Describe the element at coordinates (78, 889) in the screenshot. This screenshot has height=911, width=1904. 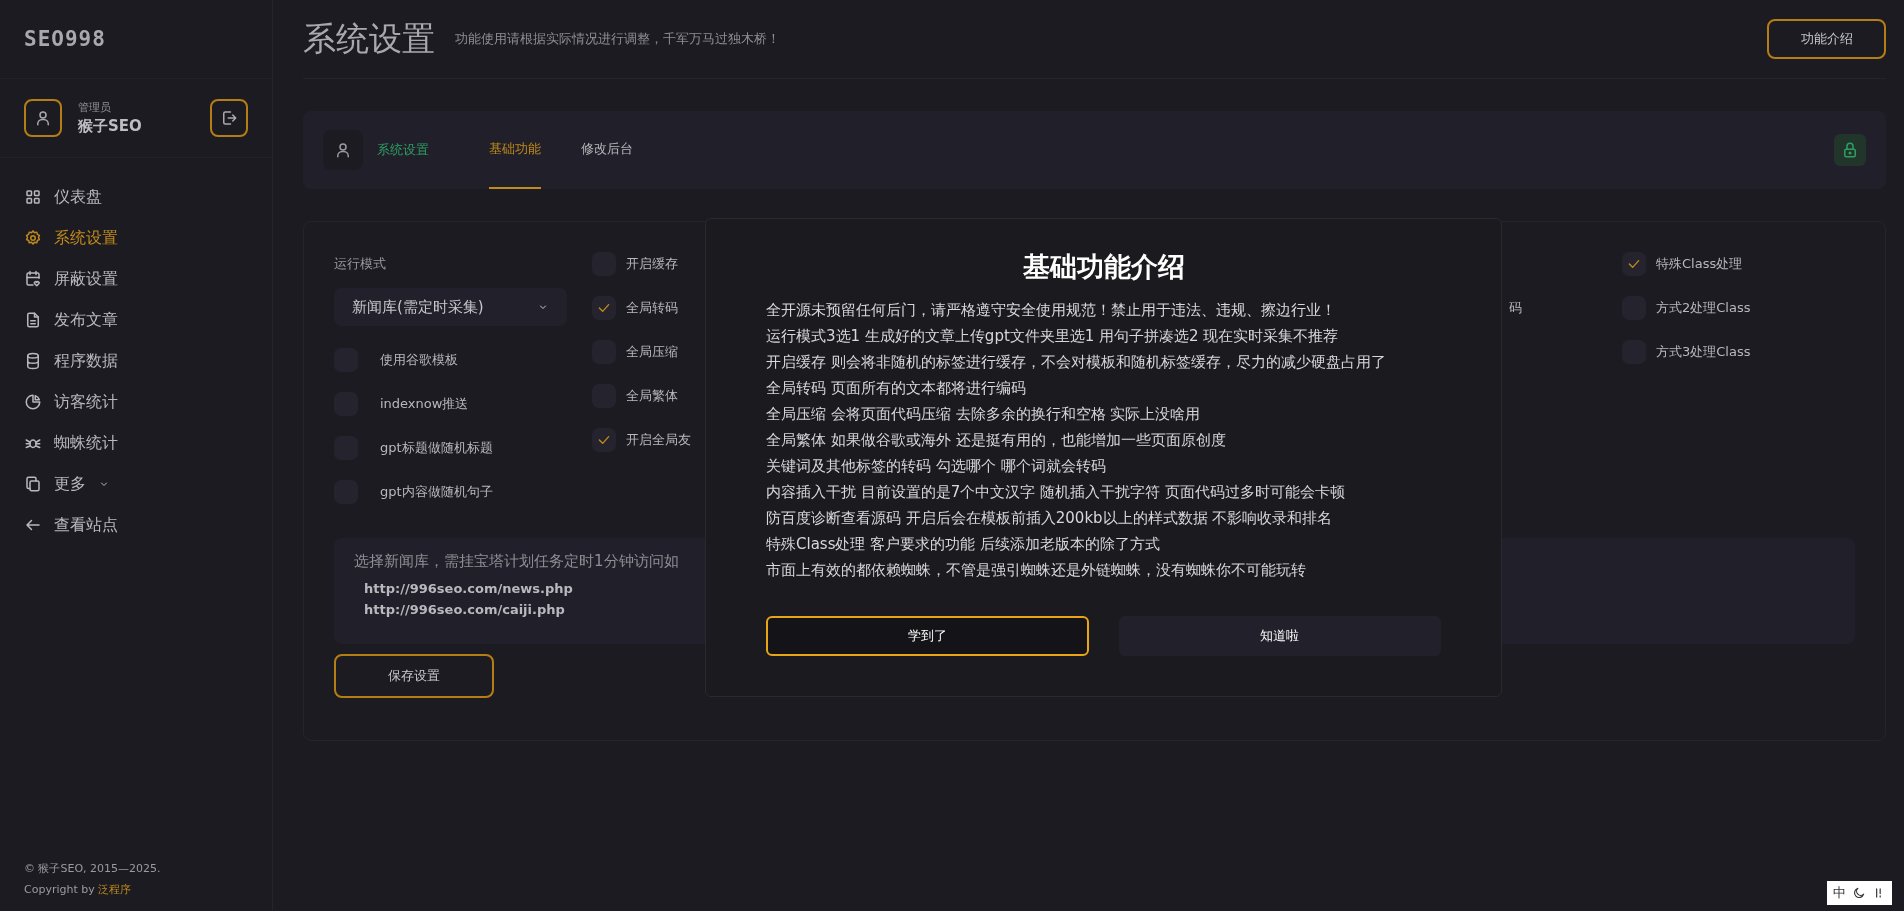
I see `credit-text: Copyright by 泛程序` at that location.